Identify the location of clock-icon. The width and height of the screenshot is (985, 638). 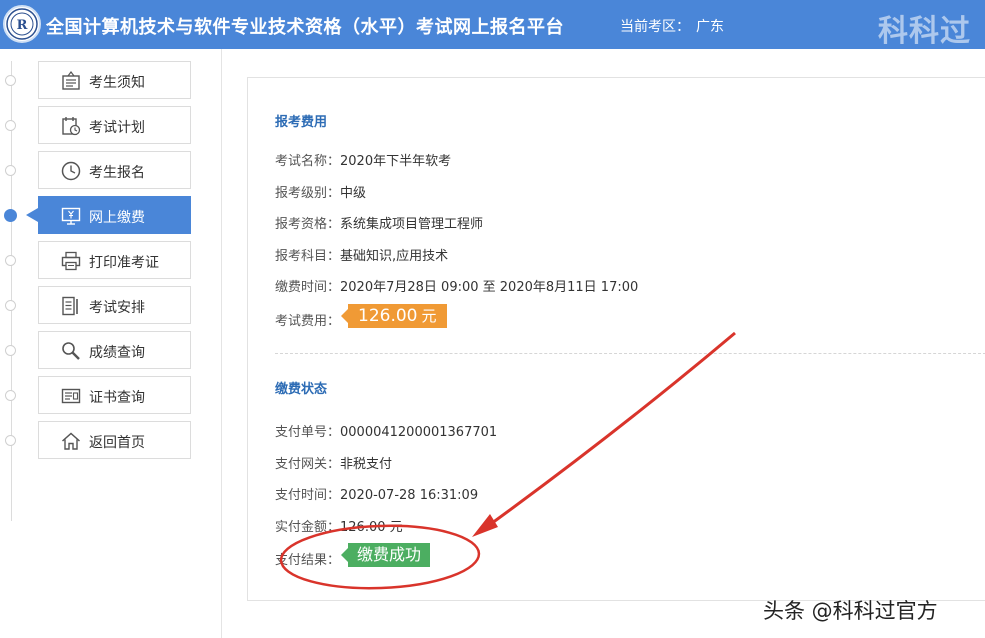
(71, 171).